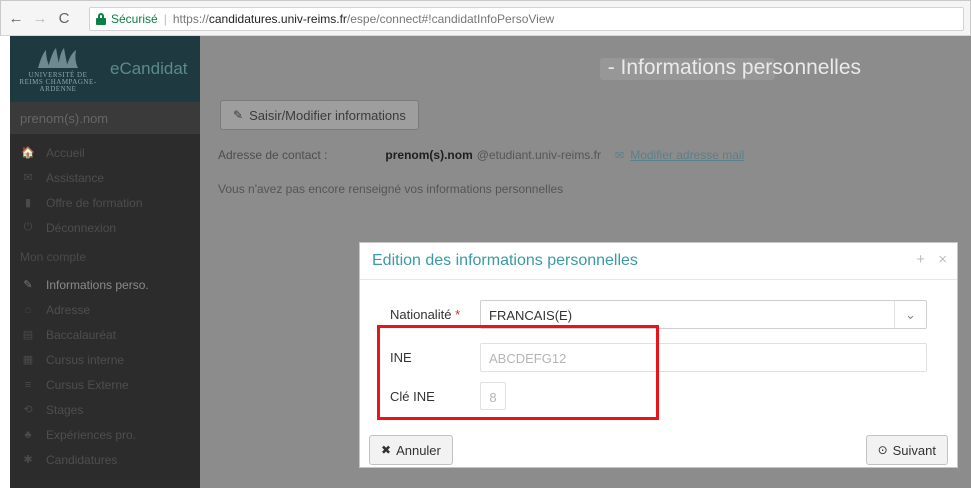 Image resolution: width=971 pixels, height=488 pixels. I want to click on university-logo: UNIVERSITÉ DE REIMS CHAMPAGNE-ARDENNE, so click(58, 69).